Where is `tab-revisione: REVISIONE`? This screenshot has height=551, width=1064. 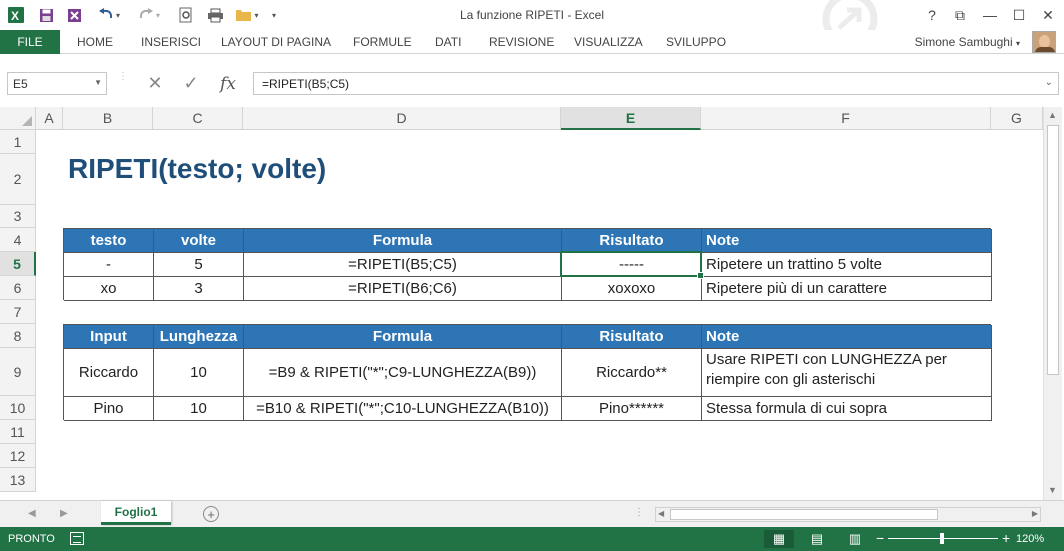 tab-revisione: REVISIONE is located at coordinates (521, 42).